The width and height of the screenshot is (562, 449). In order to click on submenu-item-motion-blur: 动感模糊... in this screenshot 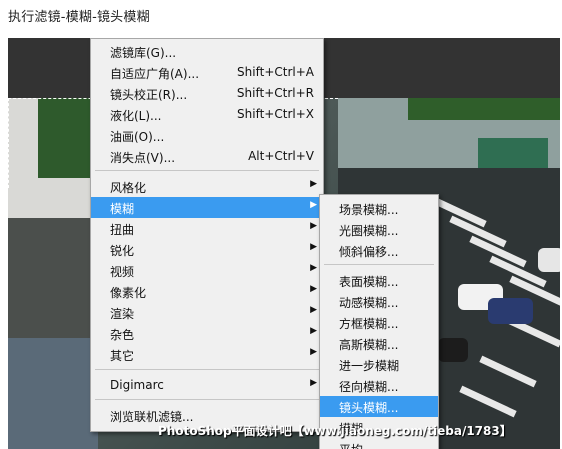, I will do `click(379, 301)`.